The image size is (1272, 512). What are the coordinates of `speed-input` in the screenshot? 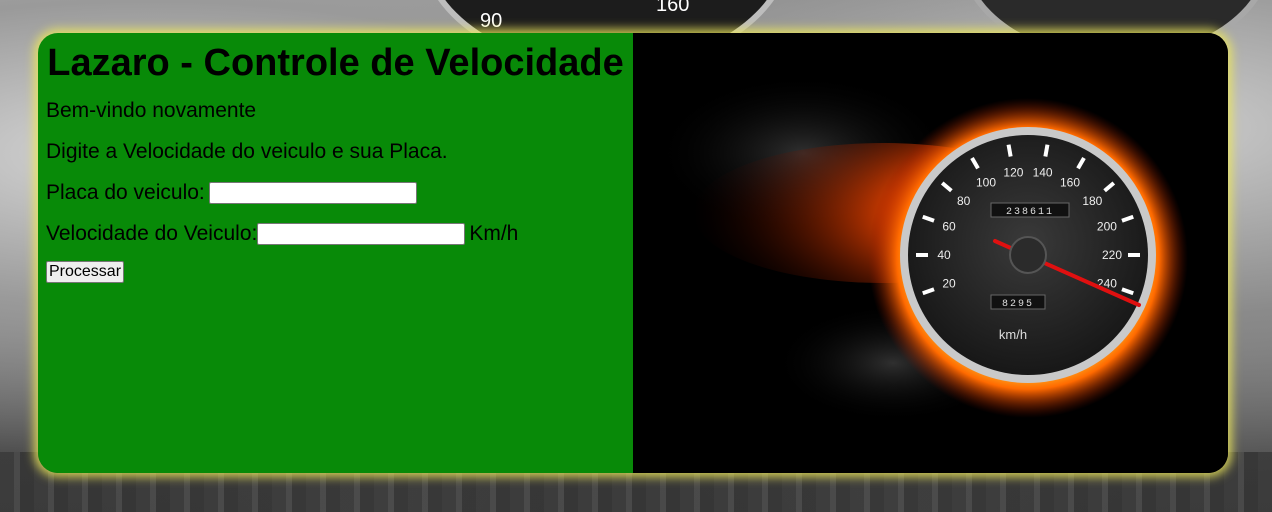 It's located at (361, 233).